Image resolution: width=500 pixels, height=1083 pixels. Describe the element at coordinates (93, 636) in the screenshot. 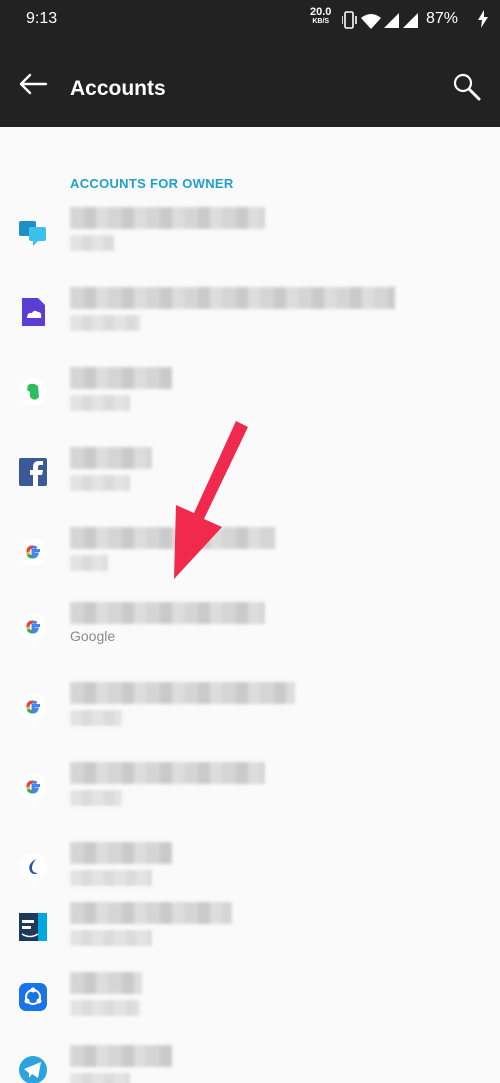

I see `account-type-label: Google` at that location.